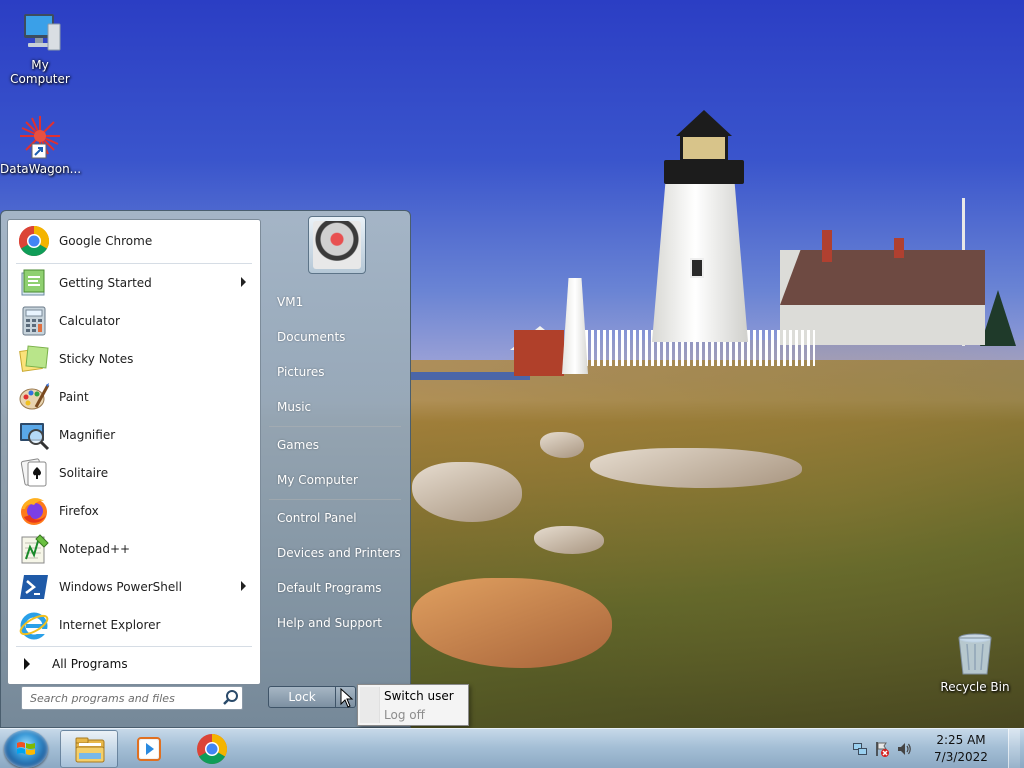 Image resolution: width=1024 pixels, height=768 pixels. I want to click on lock-button: Lock, so click(302, 697).